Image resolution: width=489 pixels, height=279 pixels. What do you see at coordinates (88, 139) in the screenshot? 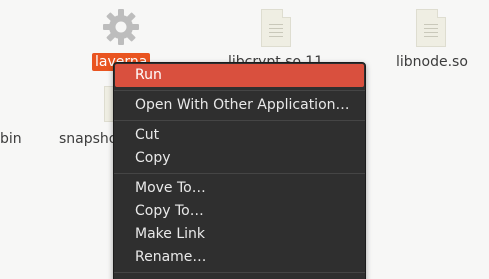
I see `file-label-snapshot: snapsho` at bounding box center [88, 139].